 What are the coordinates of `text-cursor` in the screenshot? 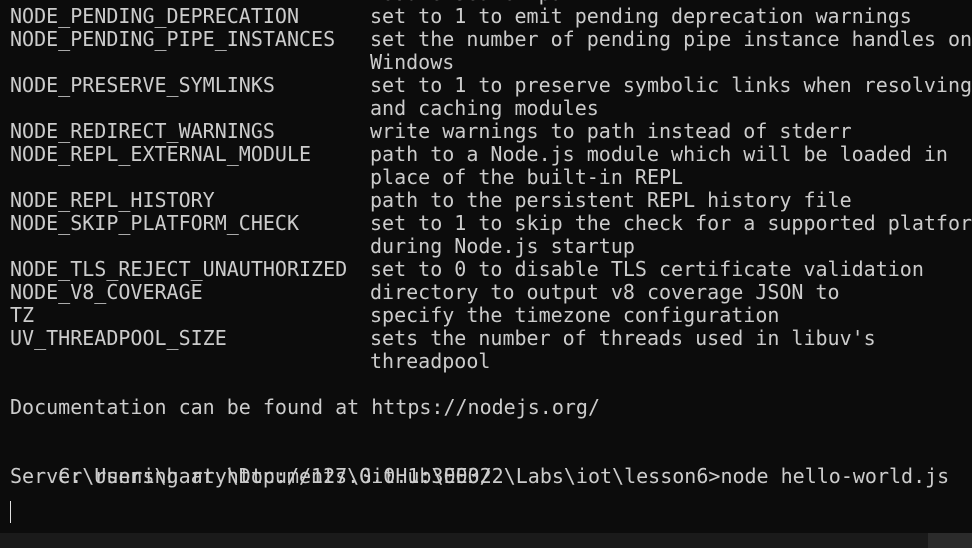 It's located at (10, 512).